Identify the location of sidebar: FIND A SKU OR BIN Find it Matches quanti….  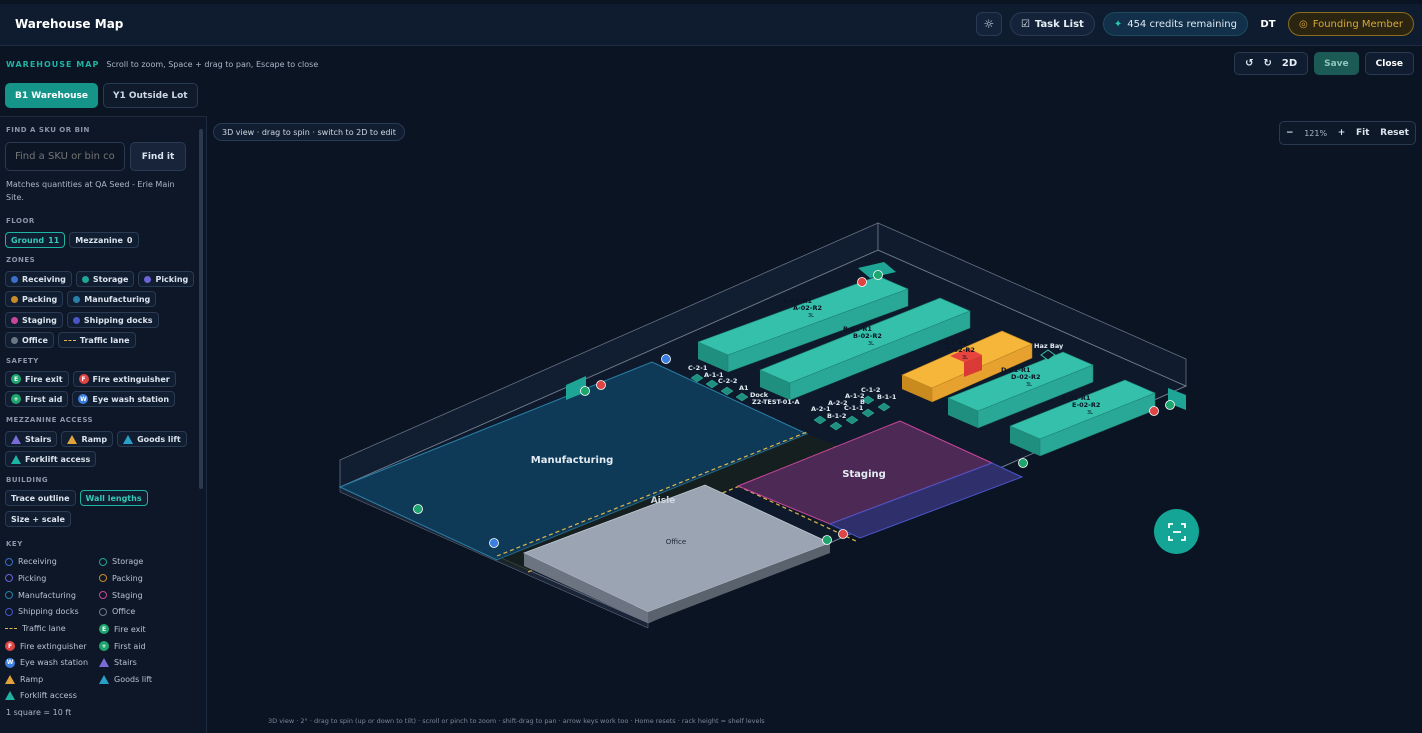
(103, 424).